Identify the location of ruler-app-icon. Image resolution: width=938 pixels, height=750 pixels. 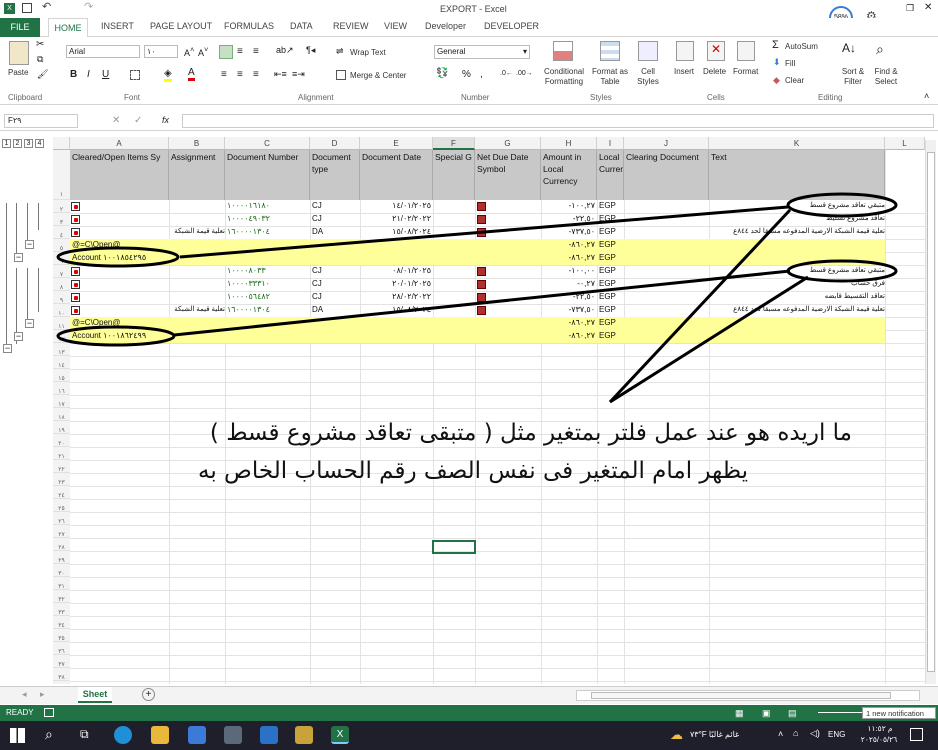
(304, 735).